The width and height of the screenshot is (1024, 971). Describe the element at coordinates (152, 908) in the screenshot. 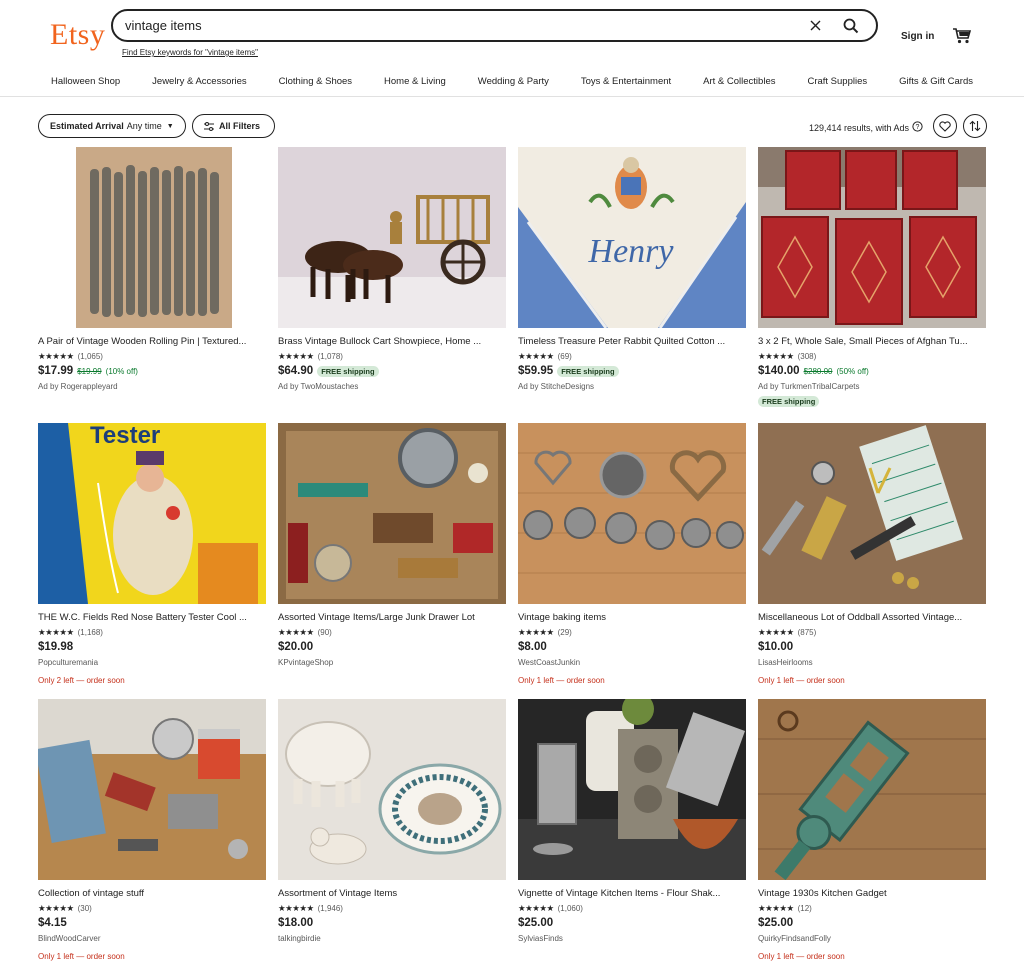

I see `listing-rating: ★★★★★ (30)` at that location.